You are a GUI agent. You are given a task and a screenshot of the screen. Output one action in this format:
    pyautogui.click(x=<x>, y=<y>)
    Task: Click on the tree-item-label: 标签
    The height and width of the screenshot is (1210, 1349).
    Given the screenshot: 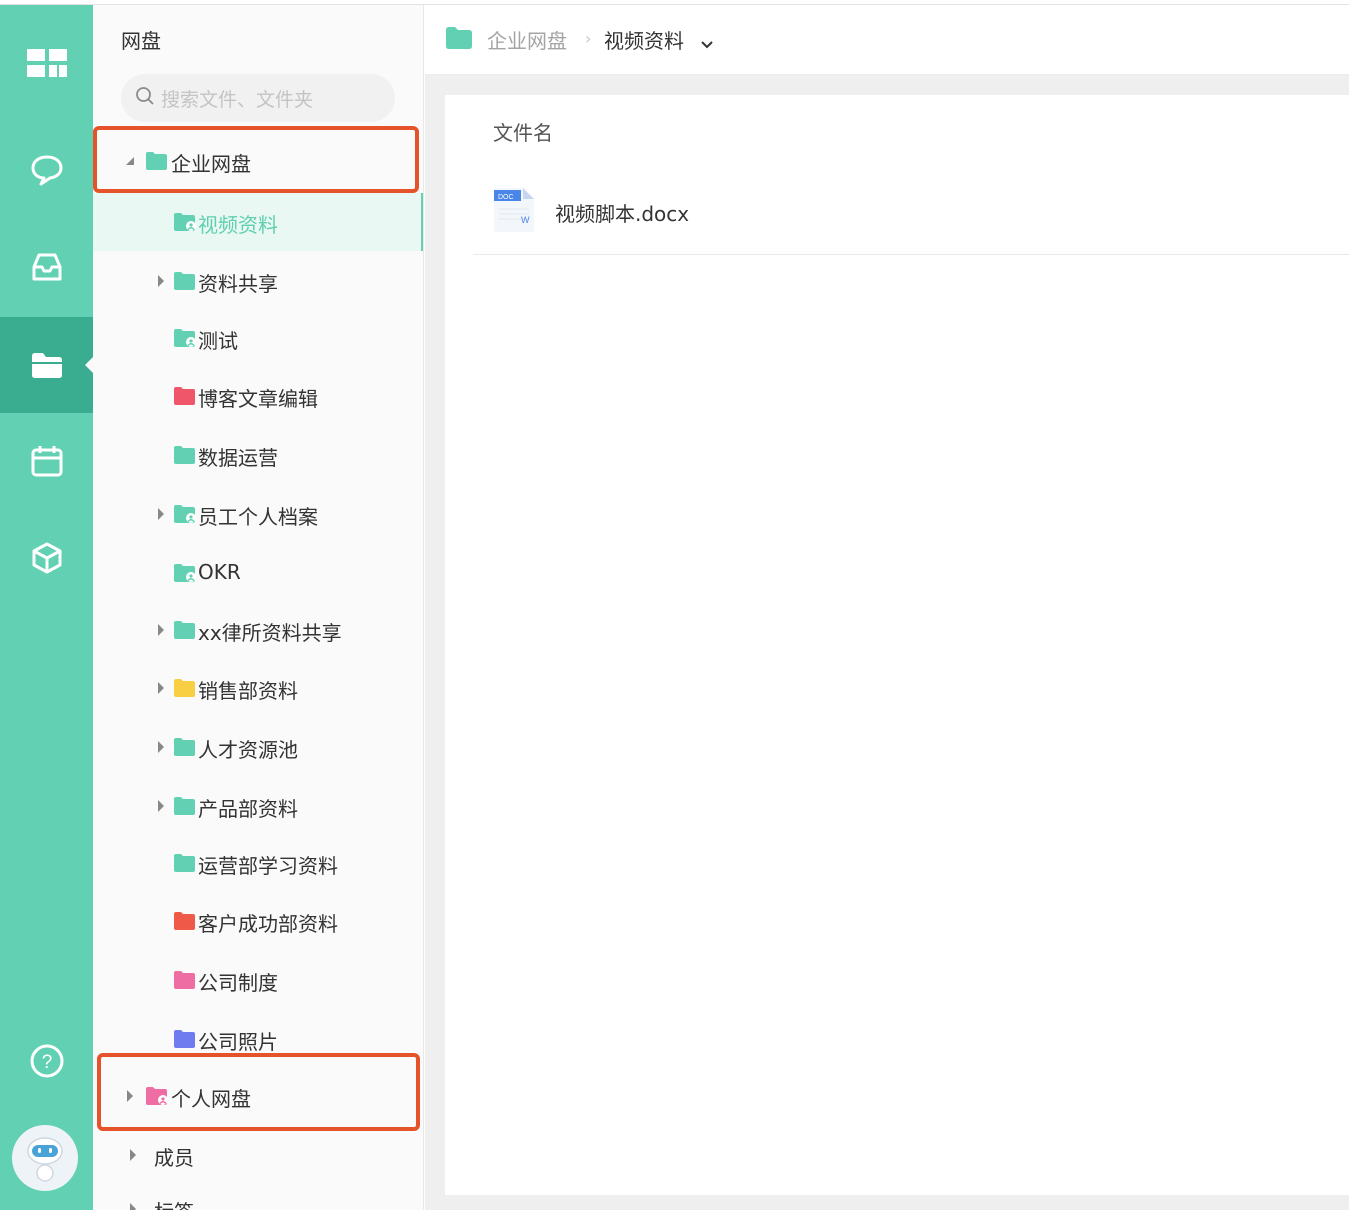 What is the action you would take?
    pyautogui.click(x=174, y=1203)
    